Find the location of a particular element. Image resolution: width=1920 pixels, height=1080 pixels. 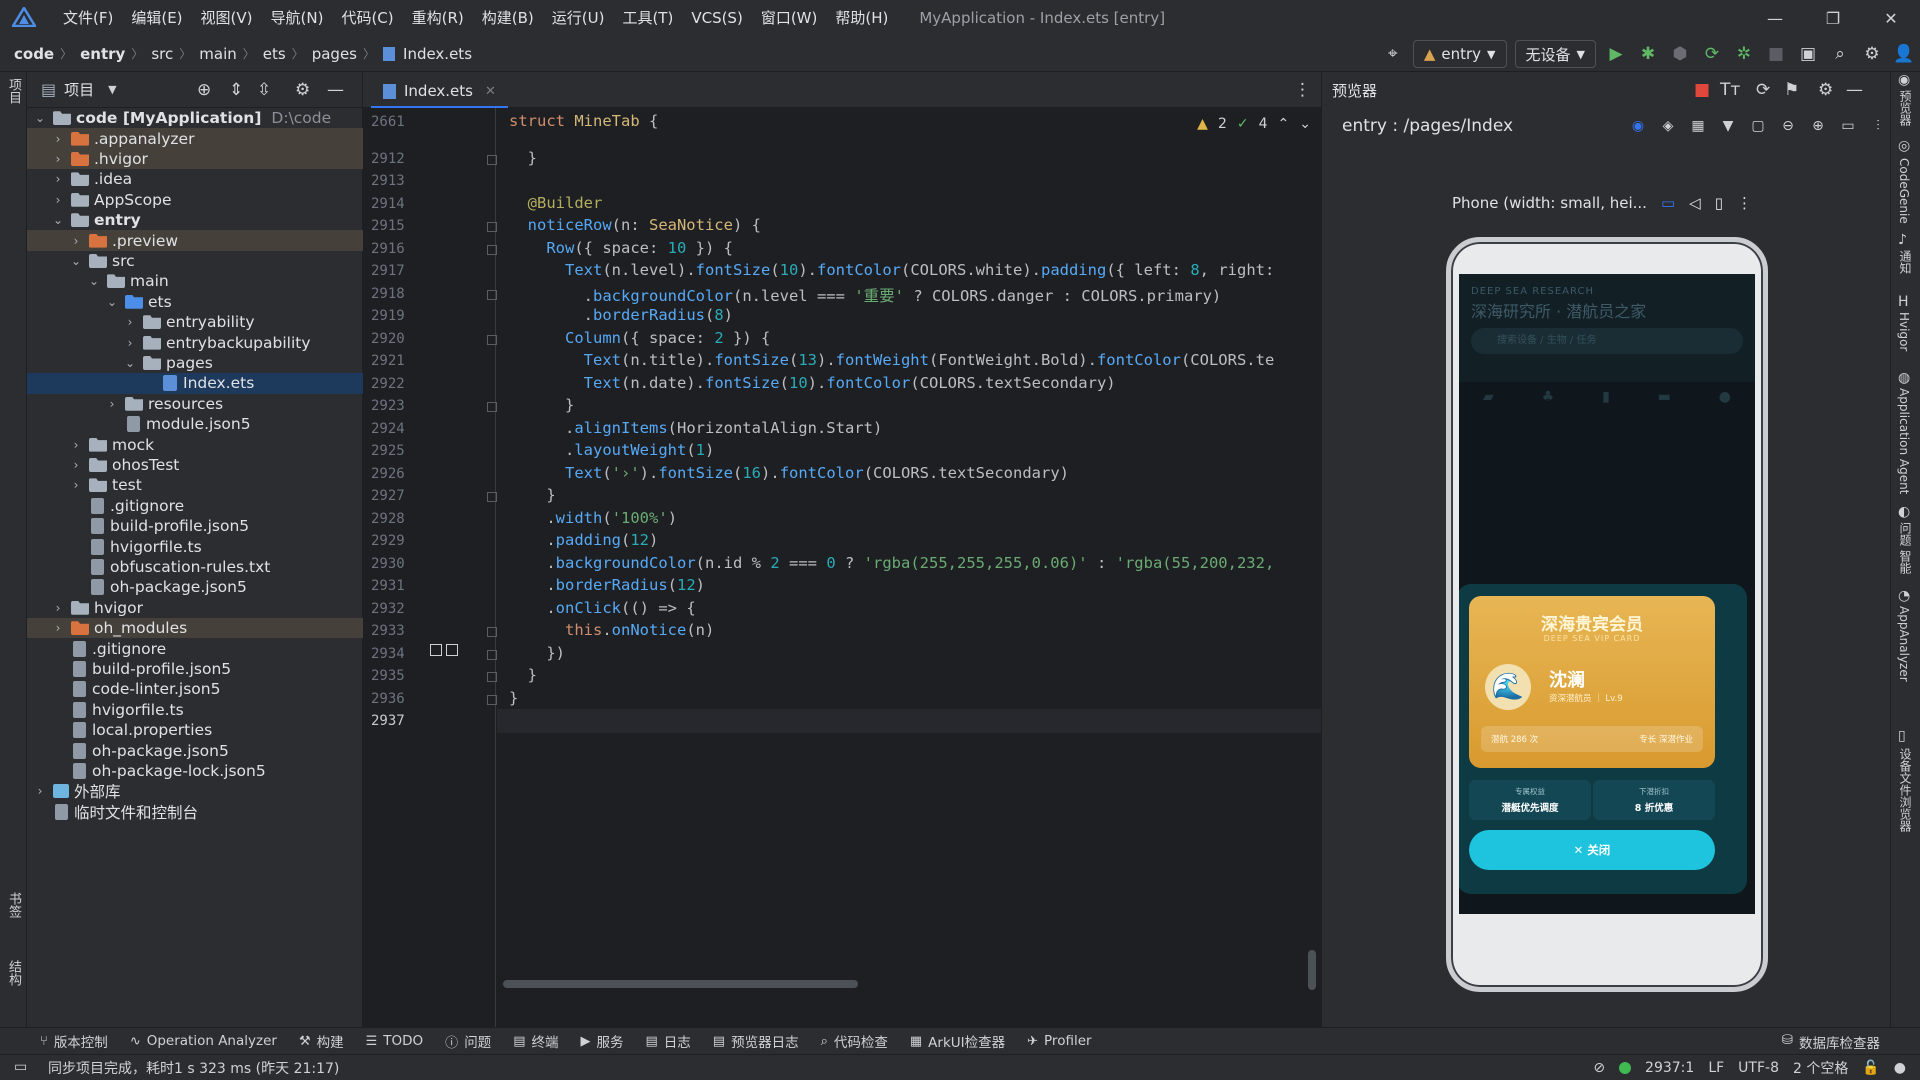

menu-item: 窗口(W) is located at coordinates (789, 18).